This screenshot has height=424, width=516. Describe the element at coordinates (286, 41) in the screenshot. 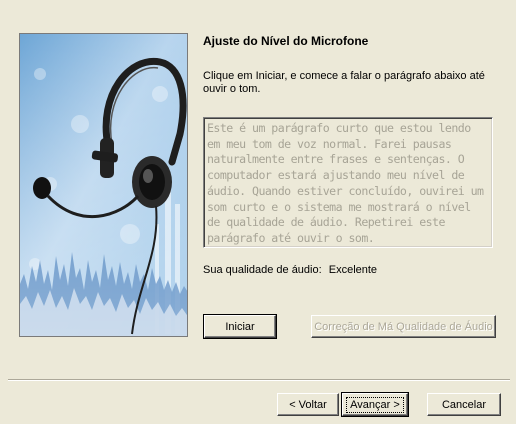

I see `page-title: Ajuste do Nível do Microfone` at that location.